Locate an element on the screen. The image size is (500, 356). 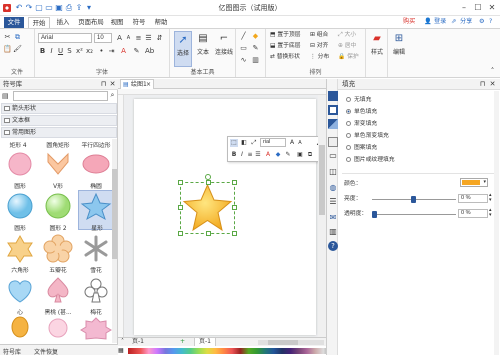
share-icon: ⇗ is located at coordinates (453, 22).